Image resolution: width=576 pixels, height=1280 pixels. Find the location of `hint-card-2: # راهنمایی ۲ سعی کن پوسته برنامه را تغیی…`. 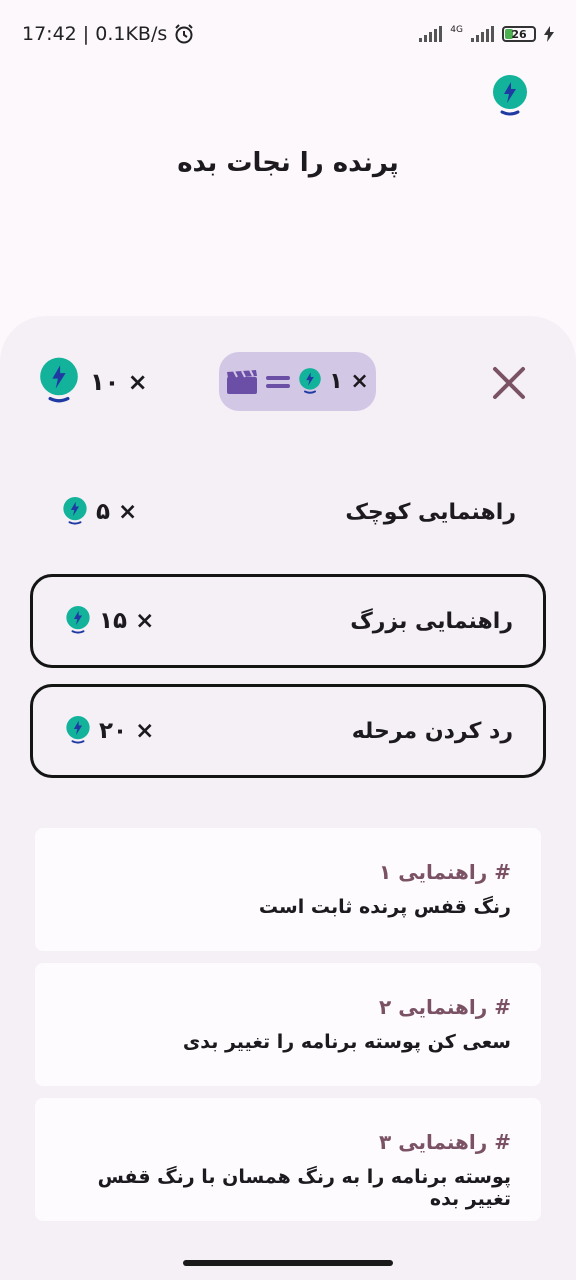

hint-card-2: # راهنمایی ۲ سعی کن پوسته برنامه را تغیی… is located at coordinates (288, 1024).